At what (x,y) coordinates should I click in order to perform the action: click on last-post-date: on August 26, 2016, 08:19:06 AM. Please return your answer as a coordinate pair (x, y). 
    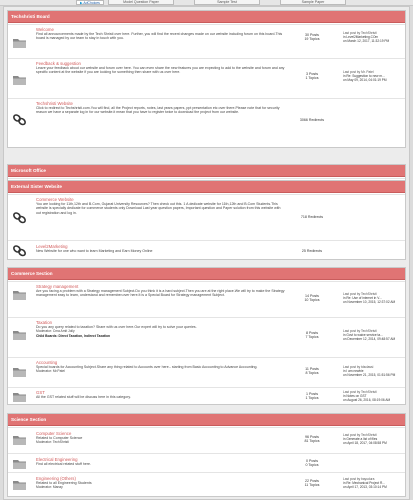
    Looking at the image, I should click on (367, 399).